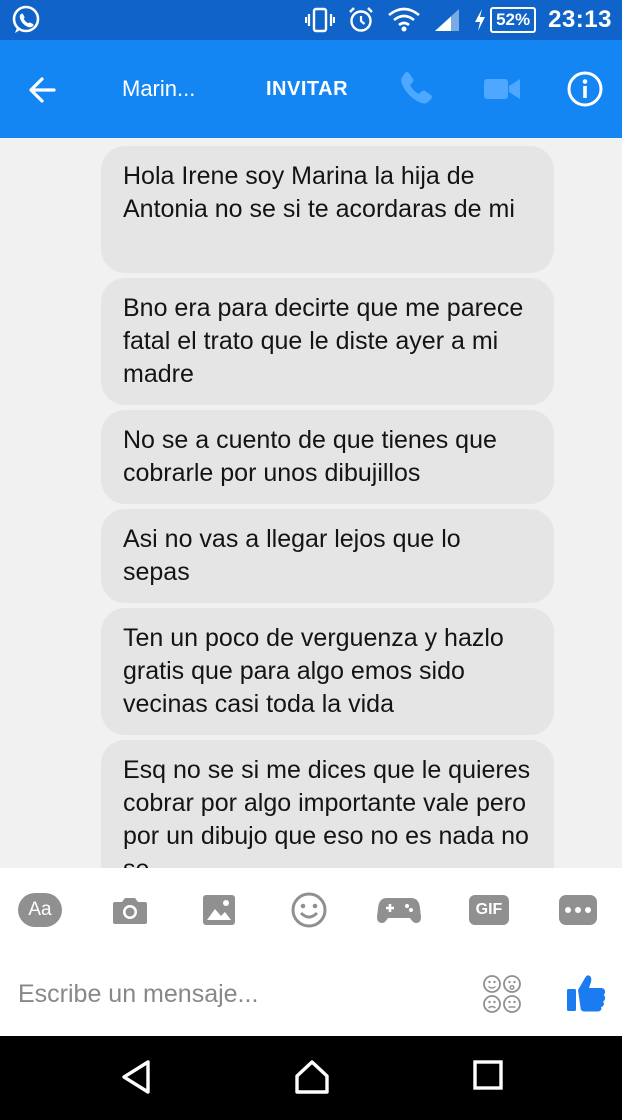 The height and width of the screenshot is (1120, 622). What do you see at coordinates (480, 20) in the screenshot?
I see `charging-icon` at bounding box center [480, 20].